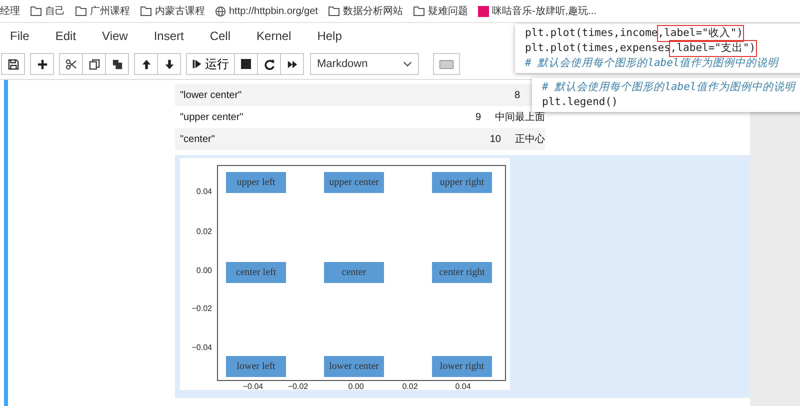  I want to click on save-icon, so click(13, 64).